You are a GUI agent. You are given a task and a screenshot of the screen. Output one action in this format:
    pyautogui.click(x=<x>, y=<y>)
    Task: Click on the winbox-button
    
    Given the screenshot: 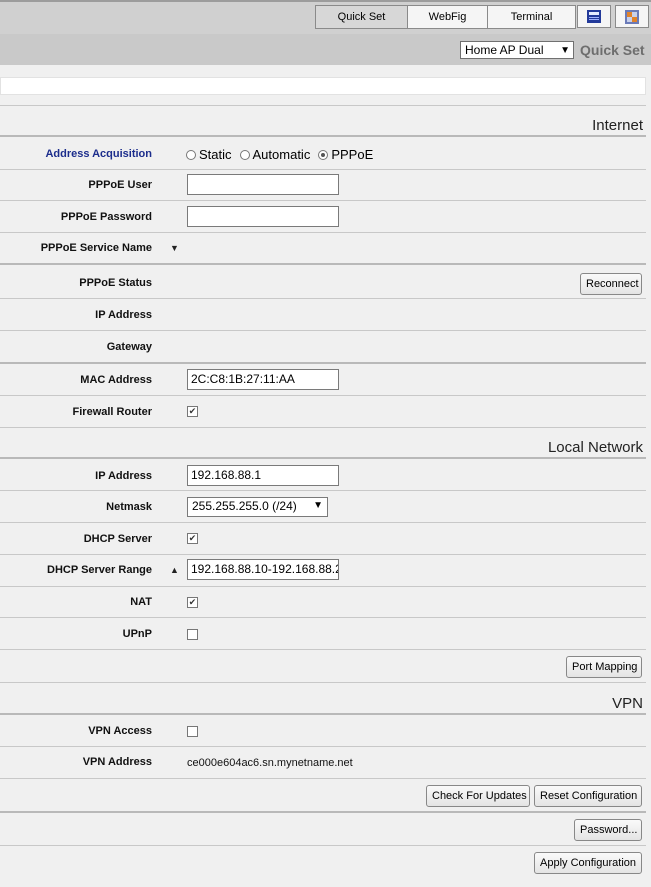 What is the action you would take?
    pyautogui.click(x=594, y=16)
    